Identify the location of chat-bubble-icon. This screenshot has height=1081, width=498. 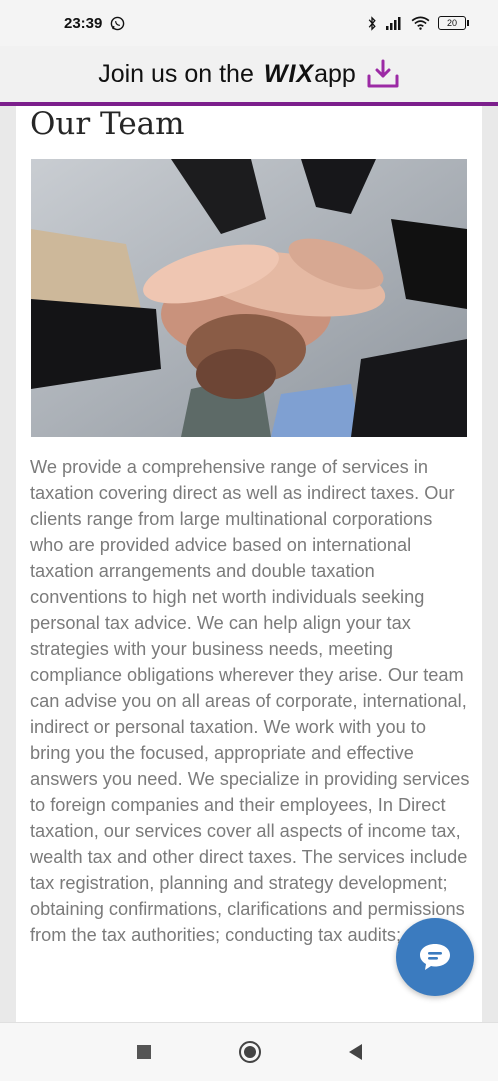
(435, 957).